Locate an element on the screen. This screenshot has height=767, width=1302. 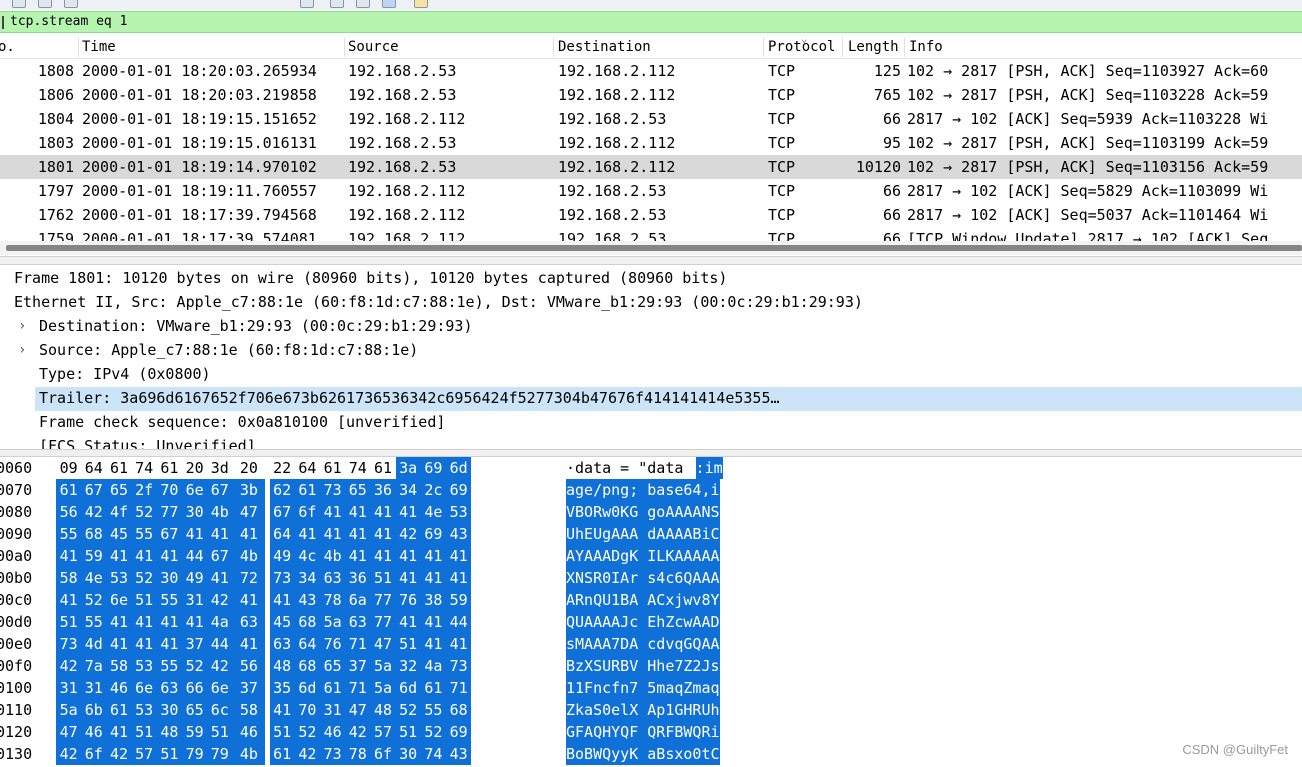
close-file-icon is located at coordinates (71, 4).